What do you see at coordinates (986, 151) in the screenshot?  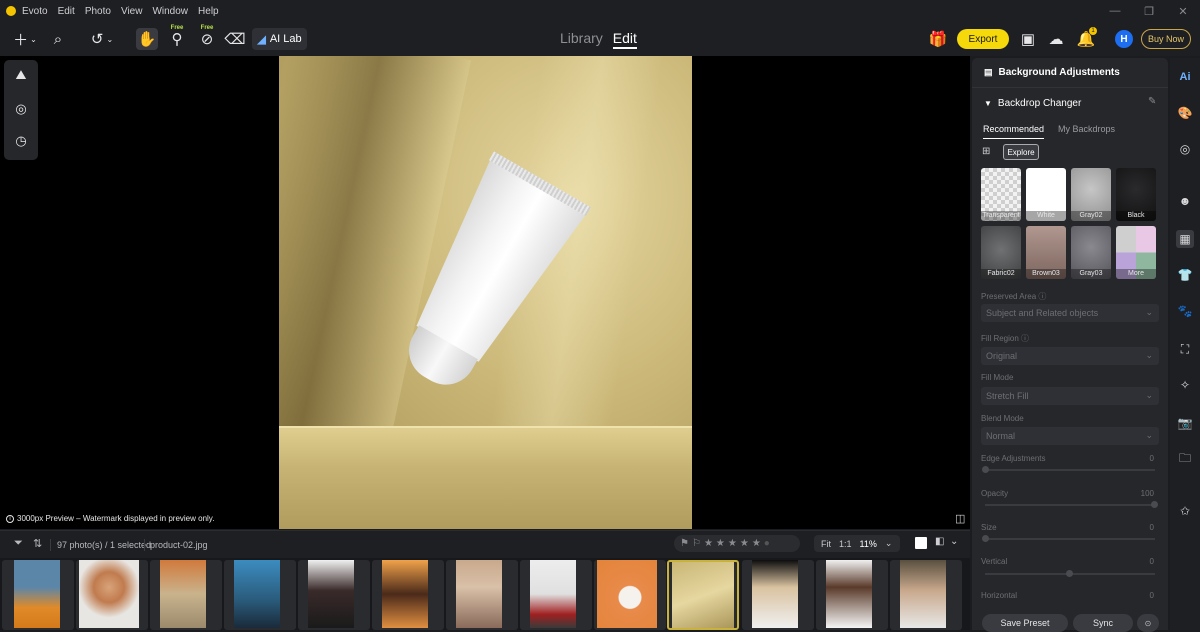 I see `gallery-icon: ⊞` at bounding box center [986, 151].